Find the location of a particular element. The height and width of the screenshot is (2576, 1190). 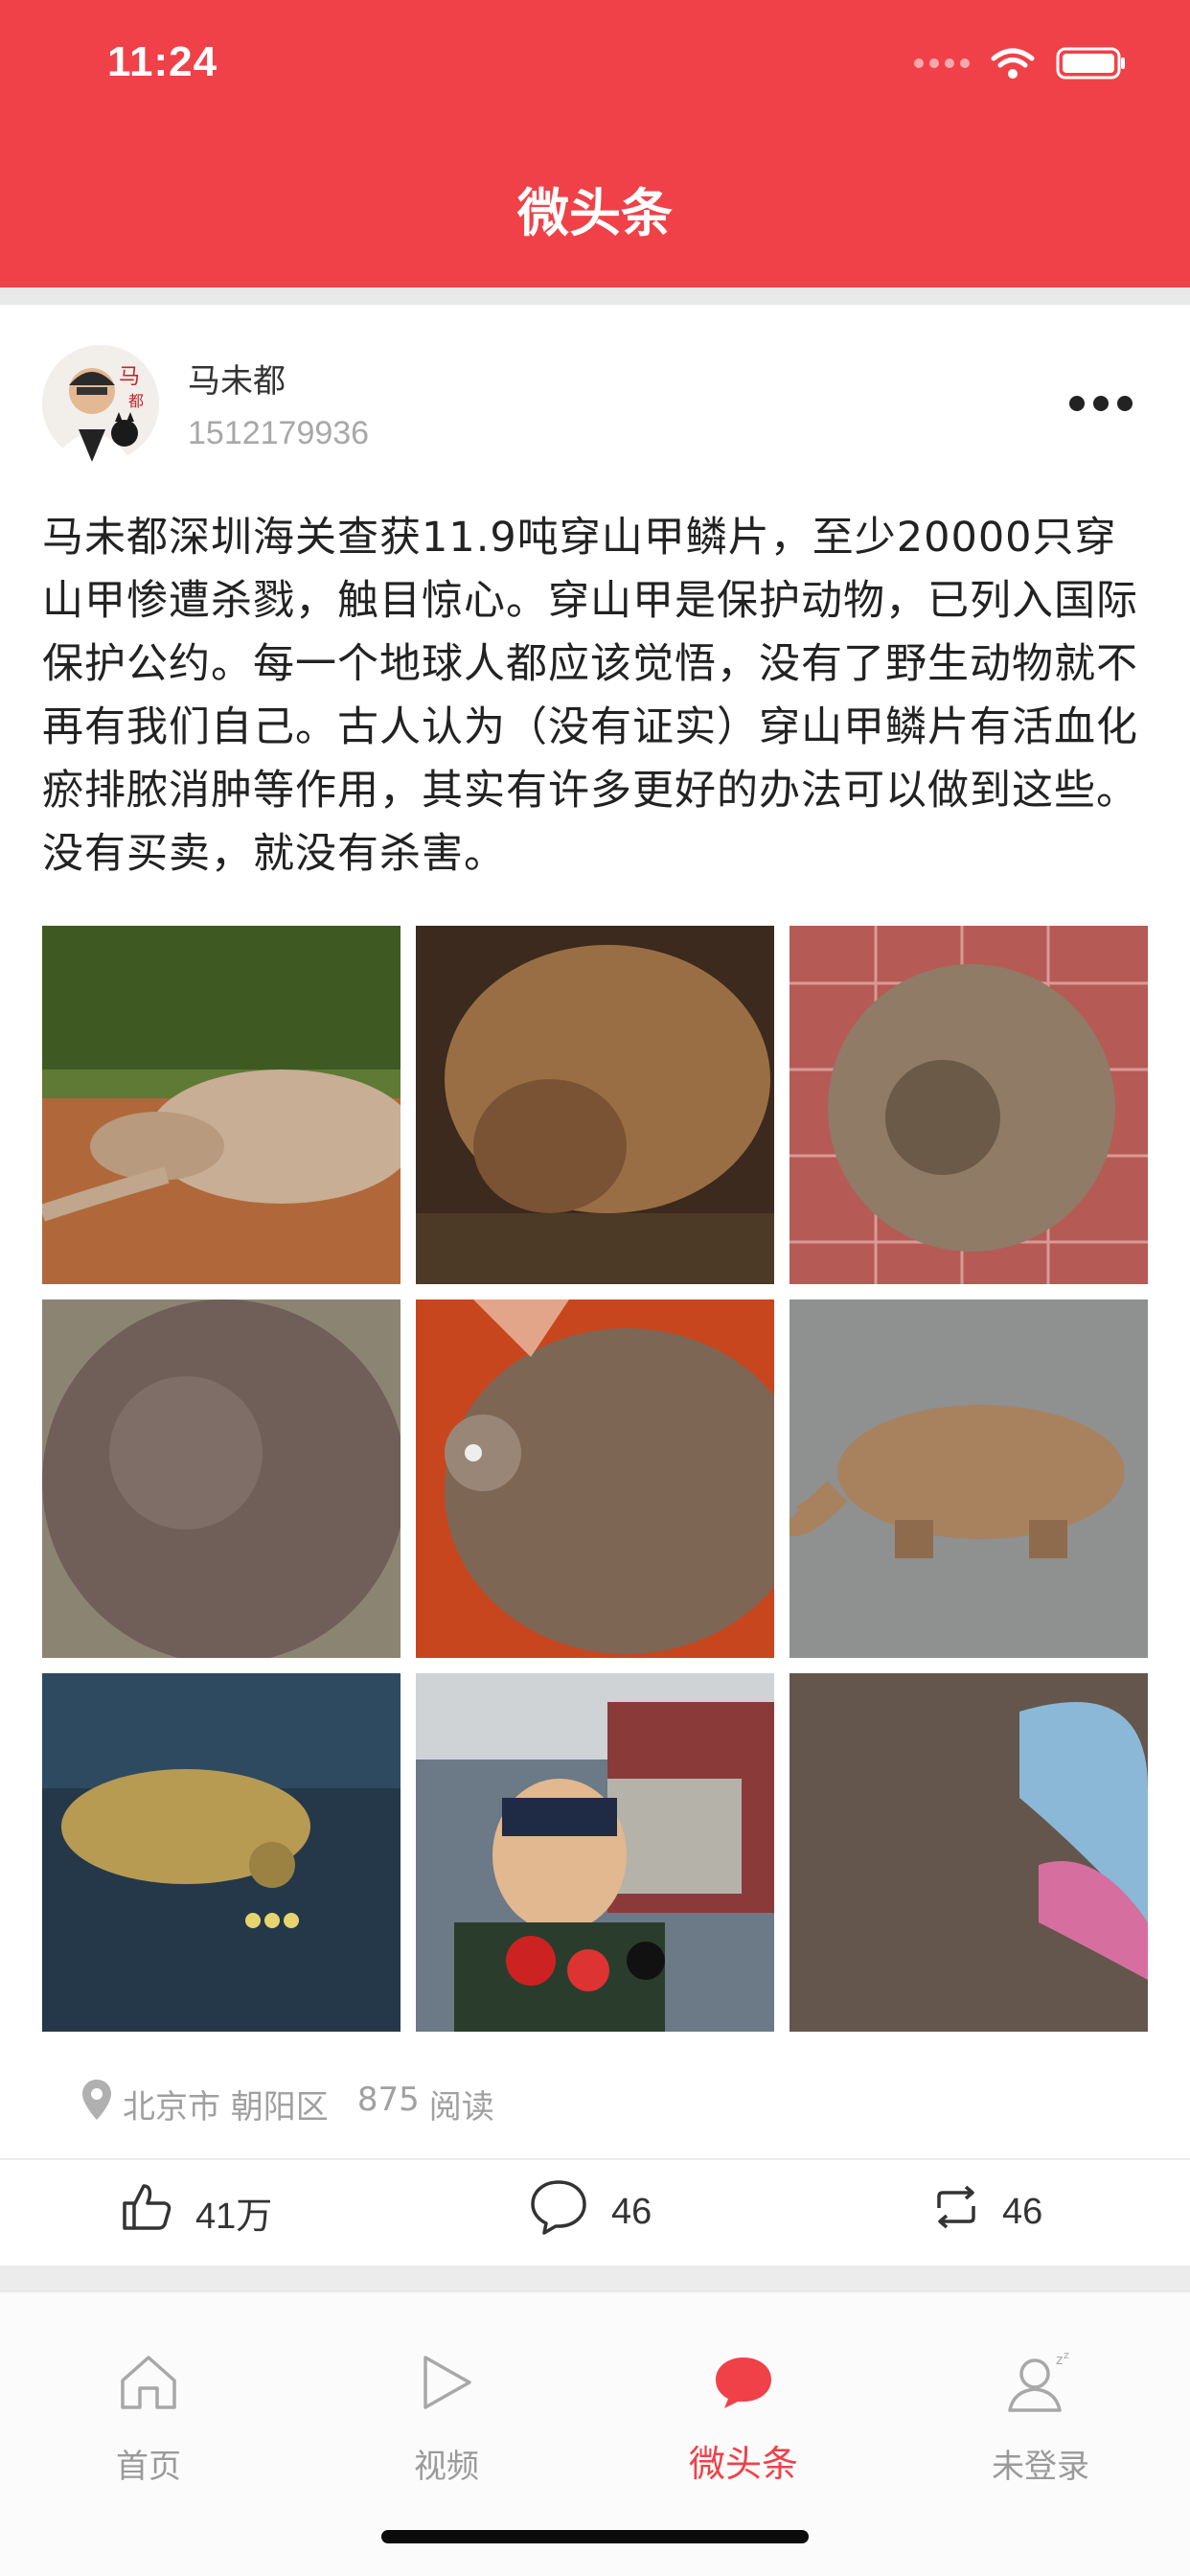

header-shadow is located at coordinates (595, 296).